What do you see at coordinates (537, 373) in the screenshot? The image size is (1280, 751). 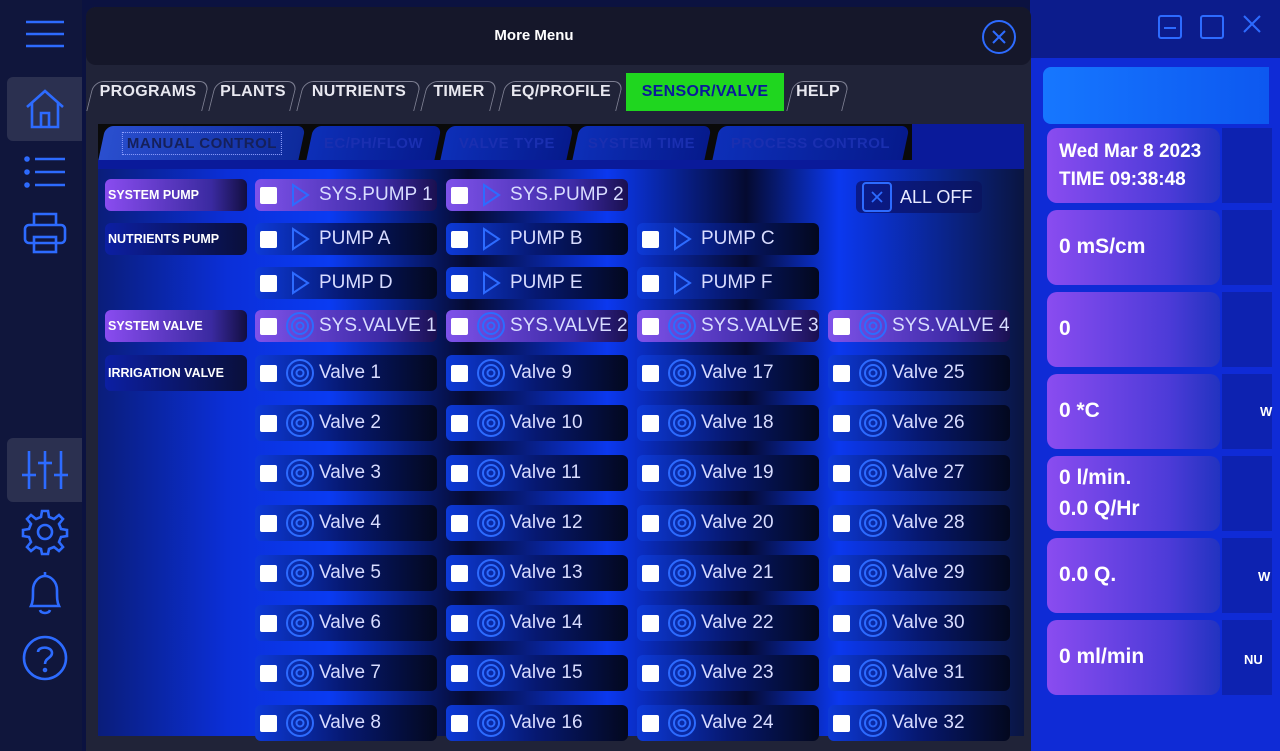 I see `irrigation-valve-control: Valve 9` at bounding box center [537, 373].